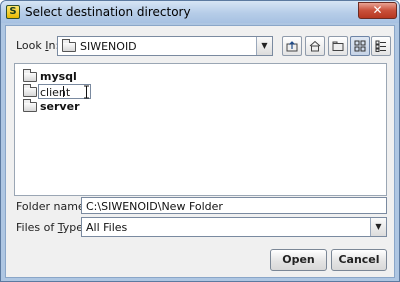  Describe the element at coordinates (107, 227) in the screenshot. I see `files-of-type-value: All Files` at that location.